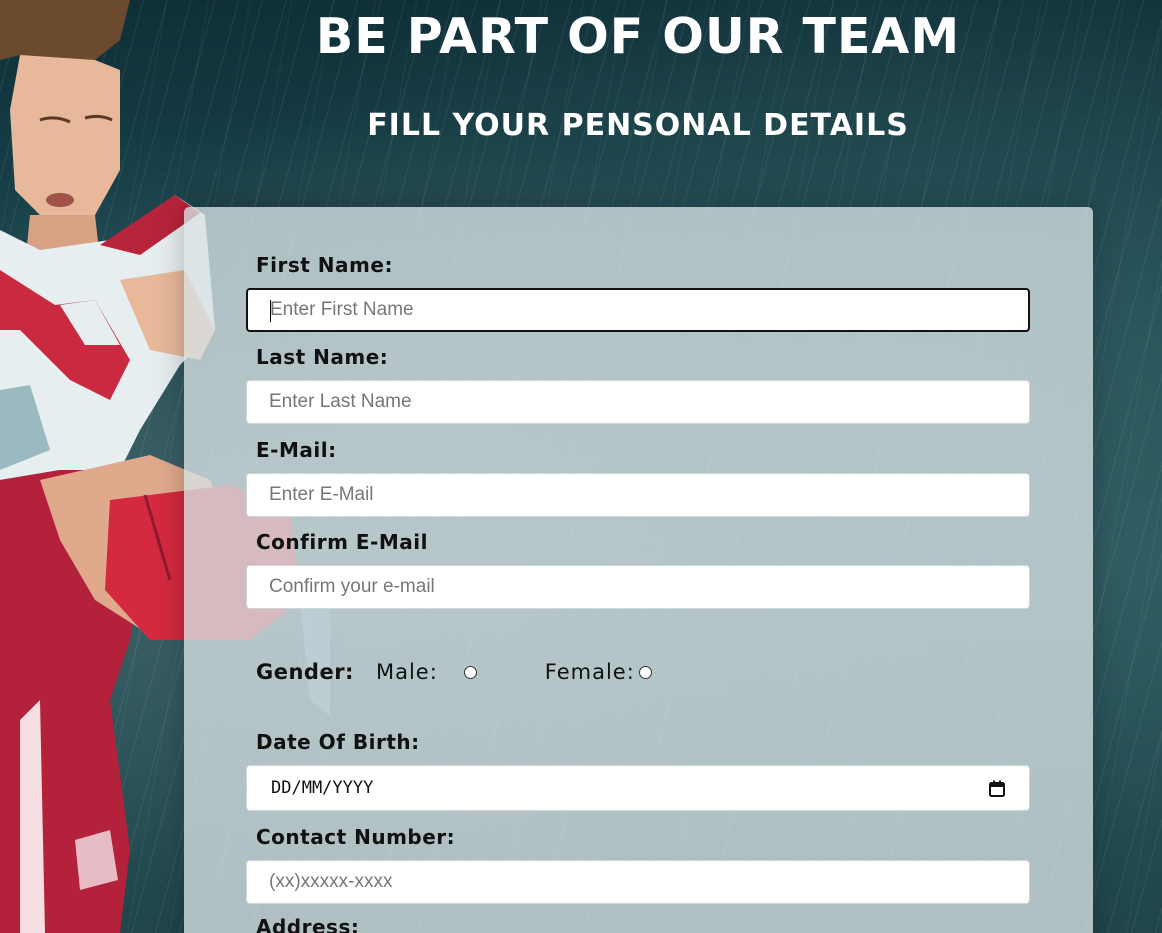 The height and width of the screenshot is (933, 1162). What do you see at coordinates (342, 542) in the screenshot?
I see `confirm-email-label: Confirm E-Mail` at bounding box center [342, 542].